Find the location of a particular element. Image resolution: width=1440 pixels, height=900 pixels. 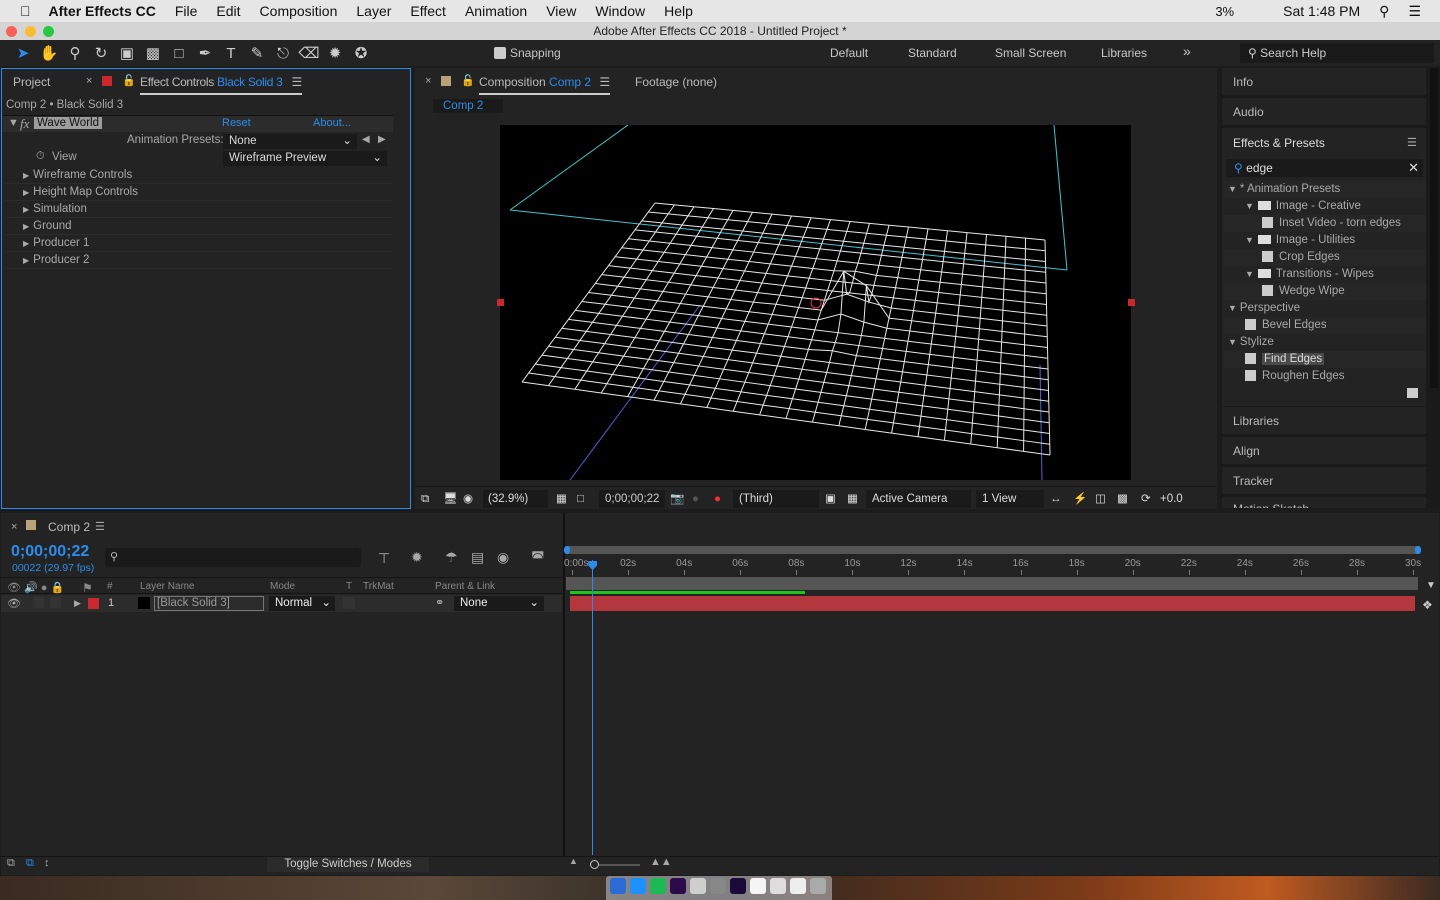

effect-group-simulation: ▶ Simulation is located at coordinates (199, 209).